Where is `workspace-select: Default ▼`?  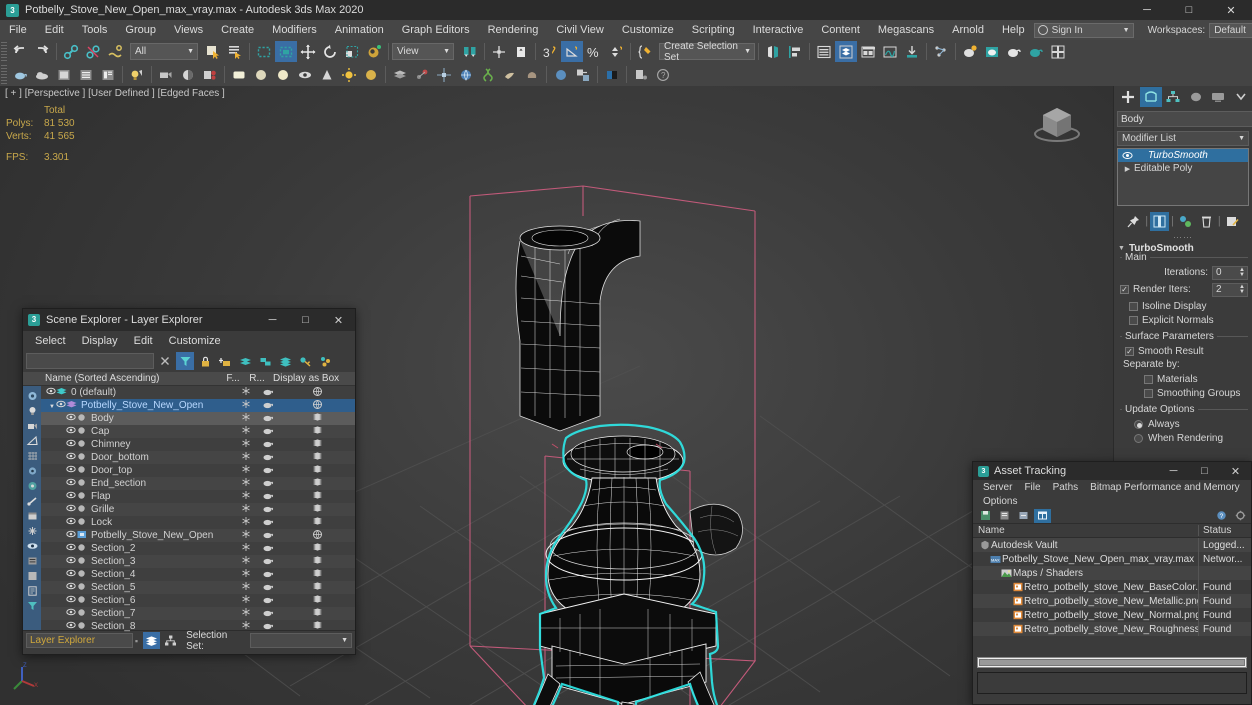
workspace-select: Default ▼ is located at coordinates (1230, 30).